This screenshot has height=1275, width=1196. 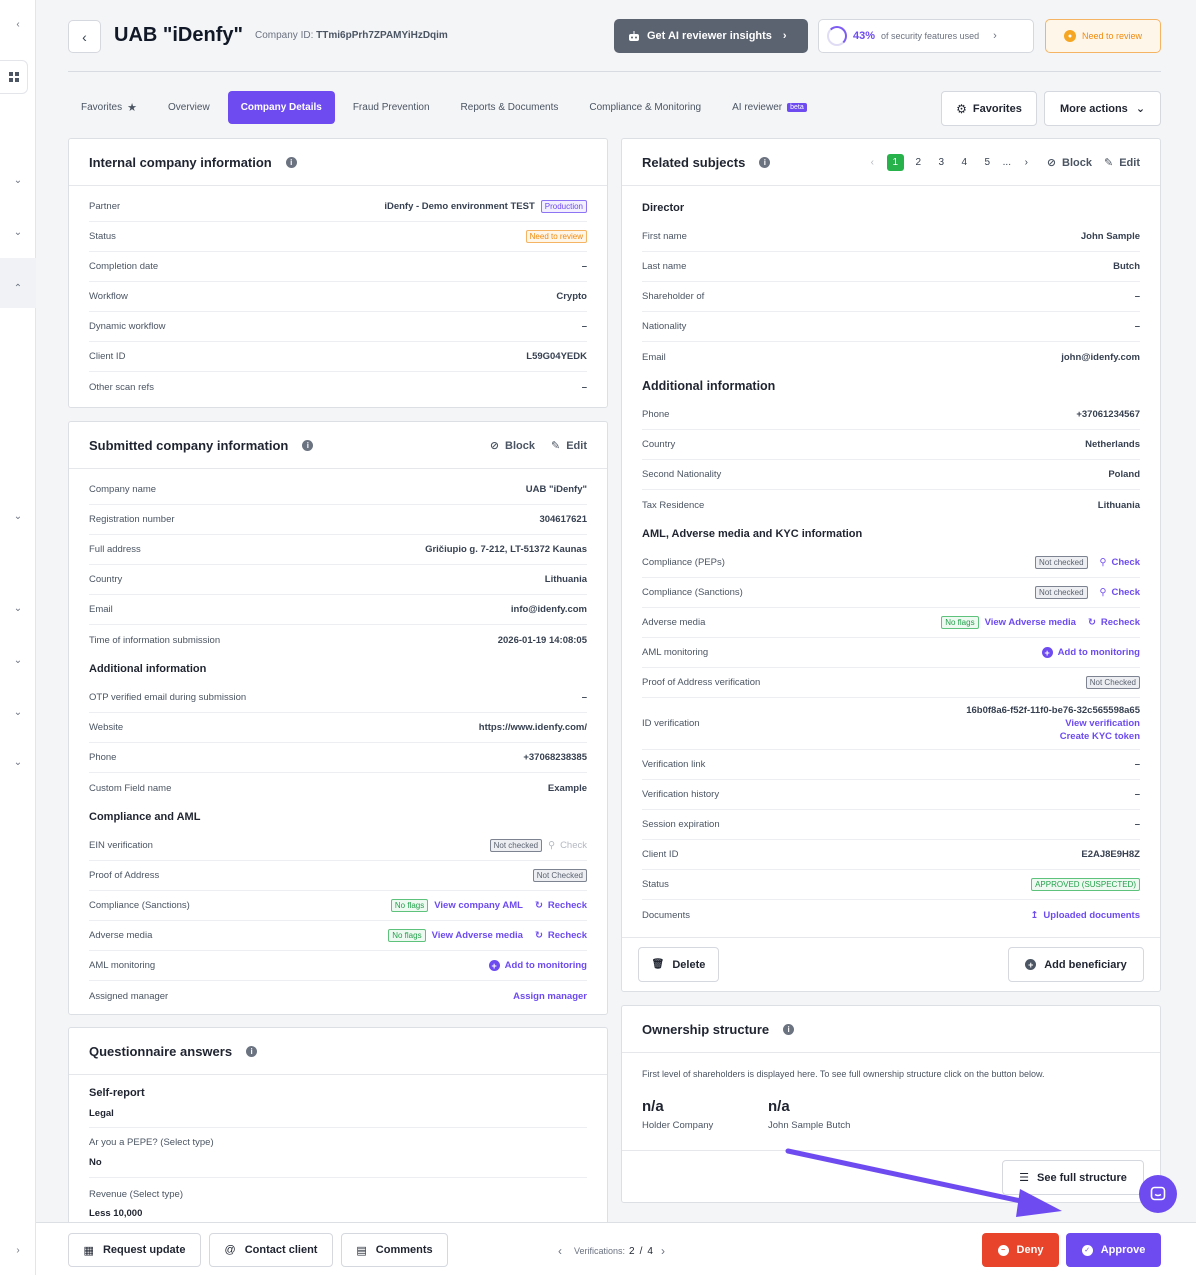 I want to click on tab-overview: Overview, so click(x=189, y=107).